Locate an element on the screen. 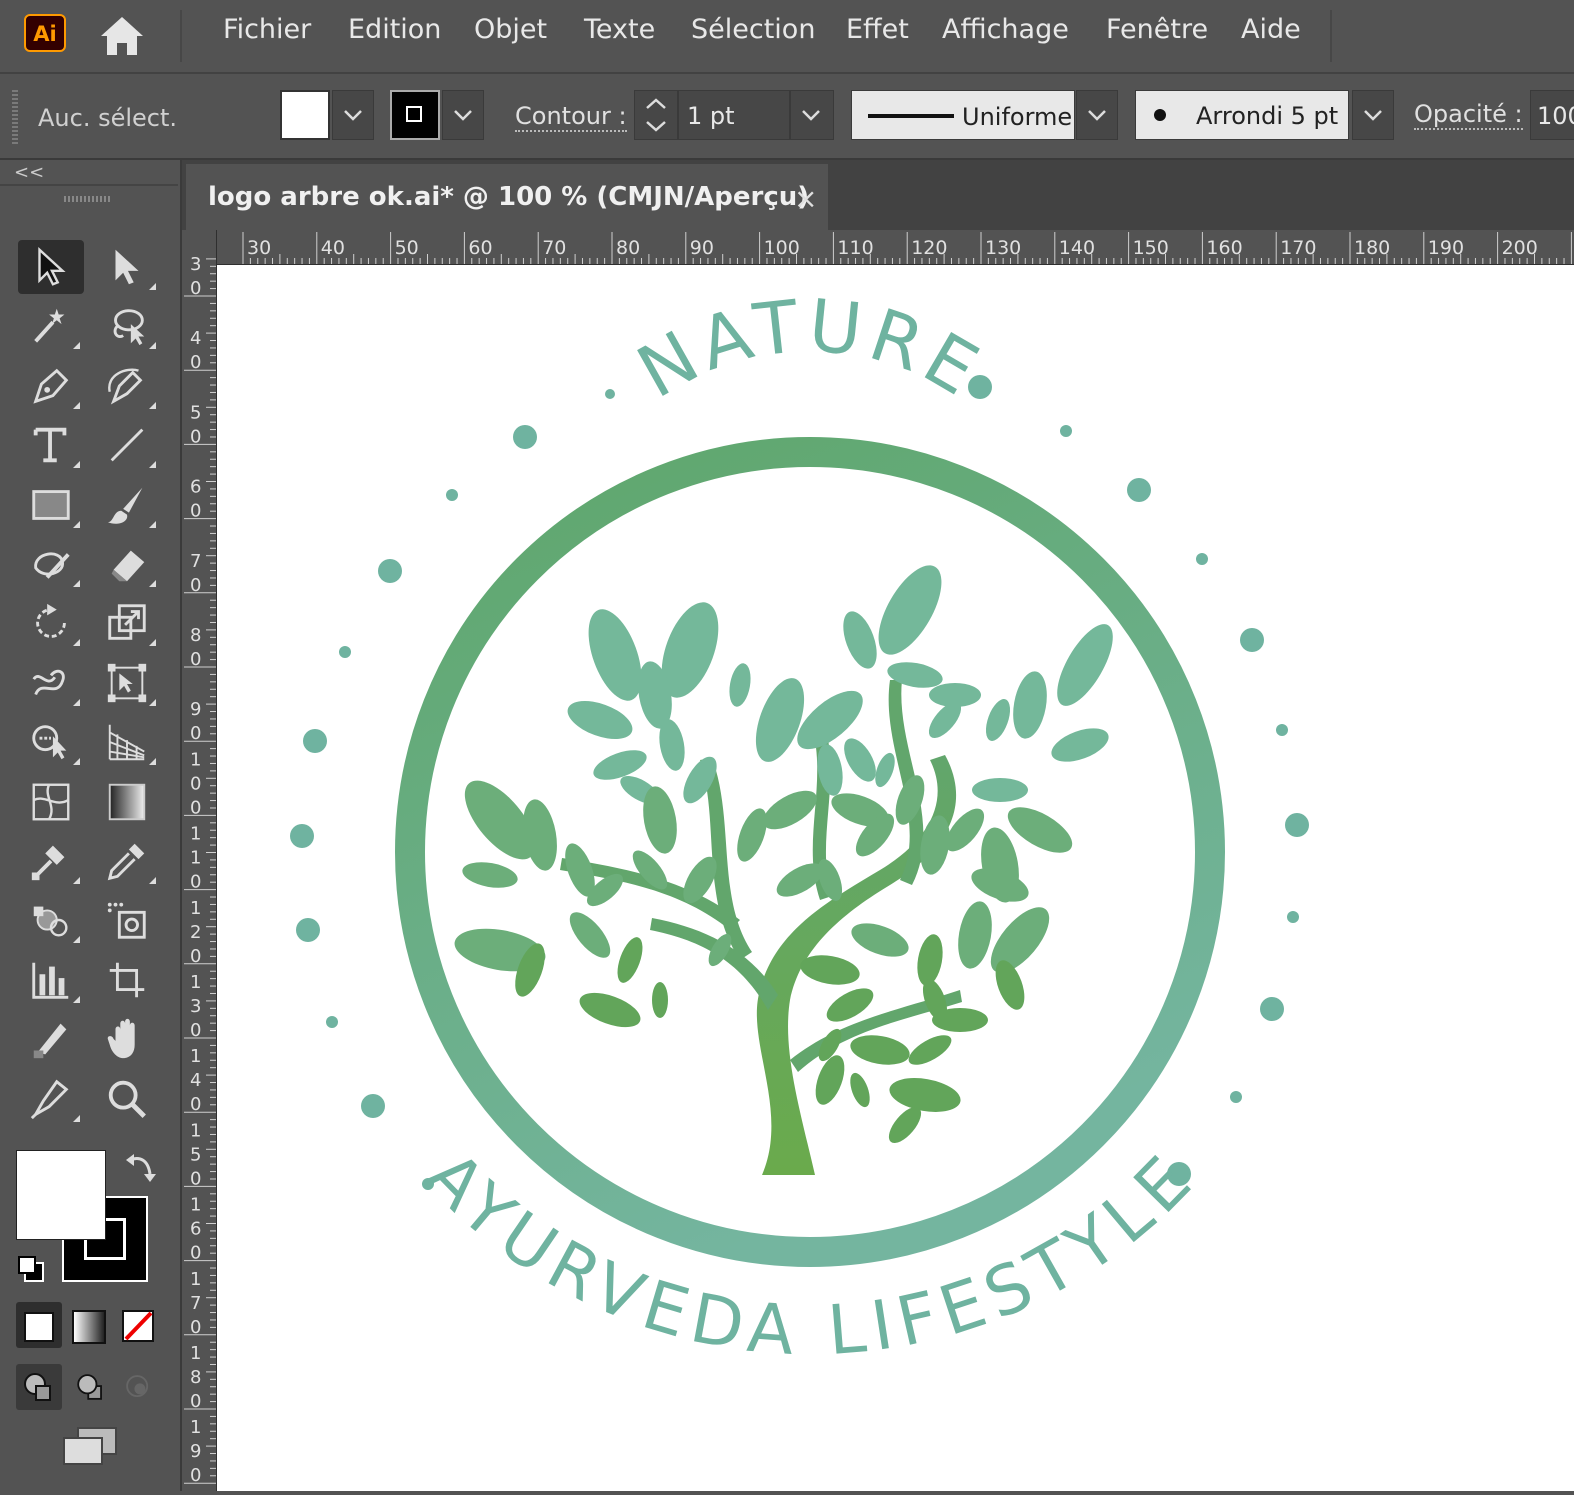 The image size is (1574, 1495). stroke-swatch is located at coordinates (415, 115).